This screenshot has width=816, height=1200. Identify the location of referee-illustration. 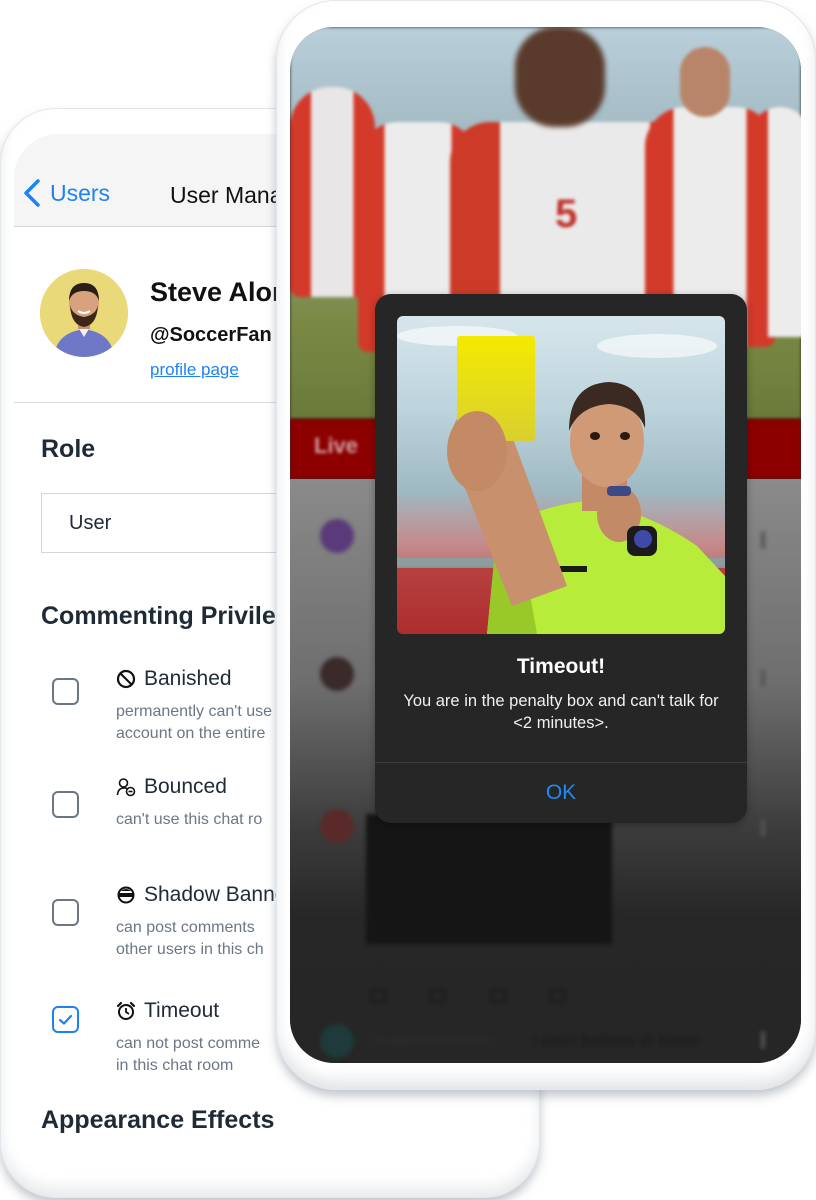
(561, 480).